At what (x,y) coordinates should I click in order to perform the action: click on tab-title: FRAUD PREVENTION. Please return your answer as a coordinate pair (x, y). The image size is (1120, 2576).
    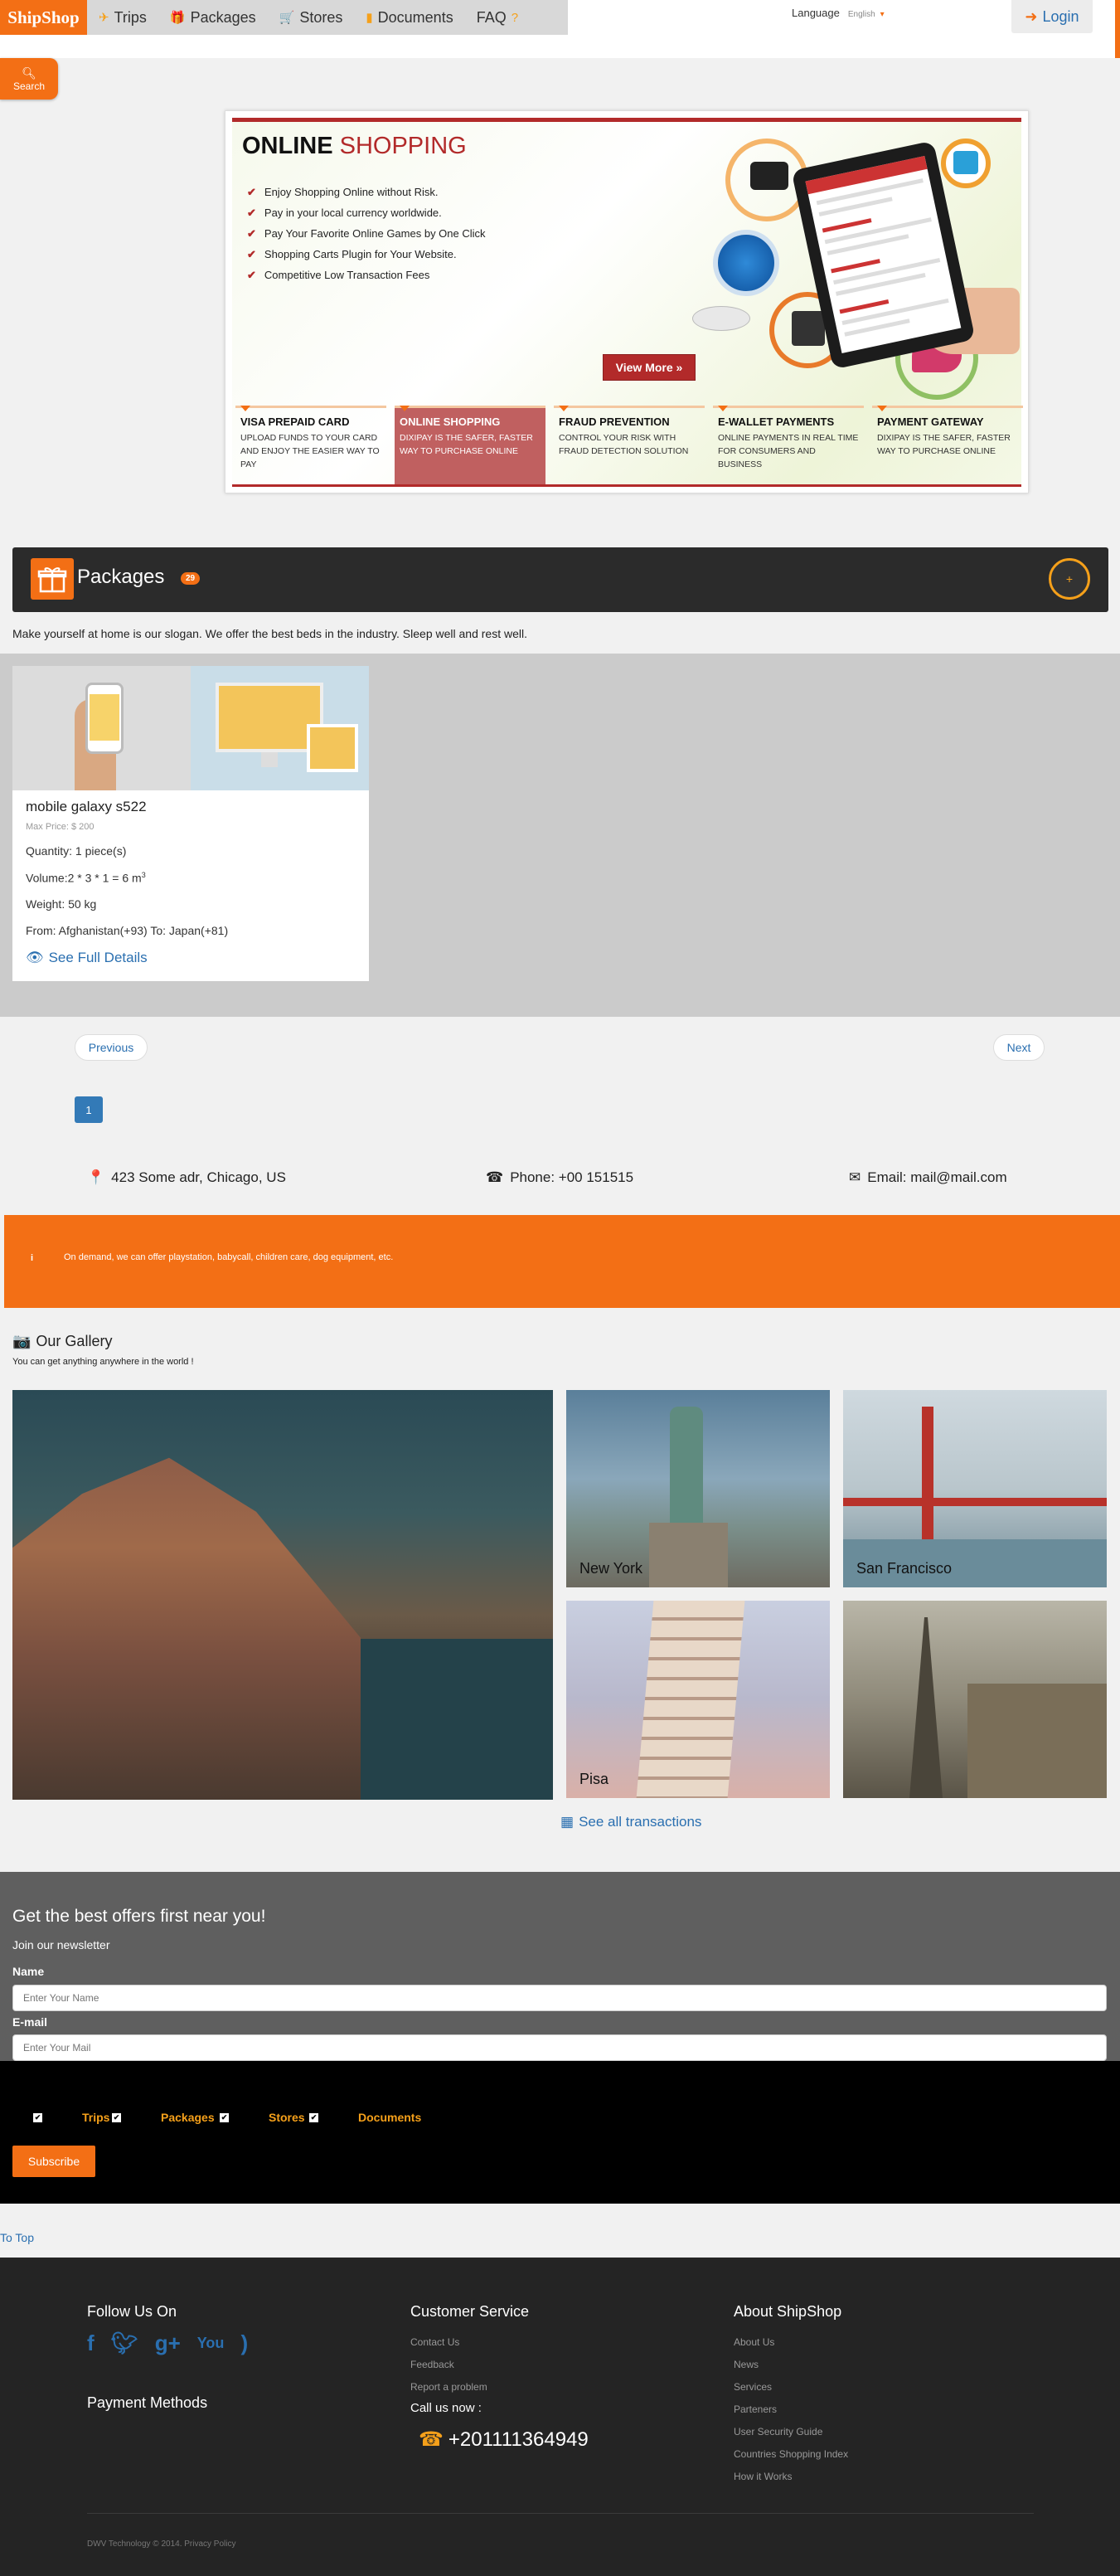
    Looking at the image, I should click on (614, 422).